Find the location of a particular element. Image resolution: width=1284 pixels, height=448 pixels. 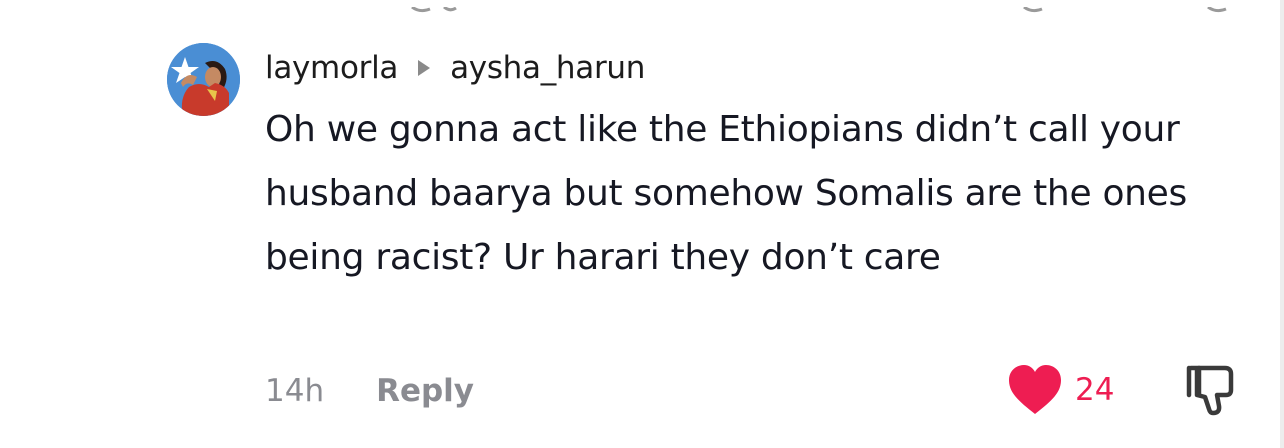

timestamp: 14h is located at coordinates (295, 391).